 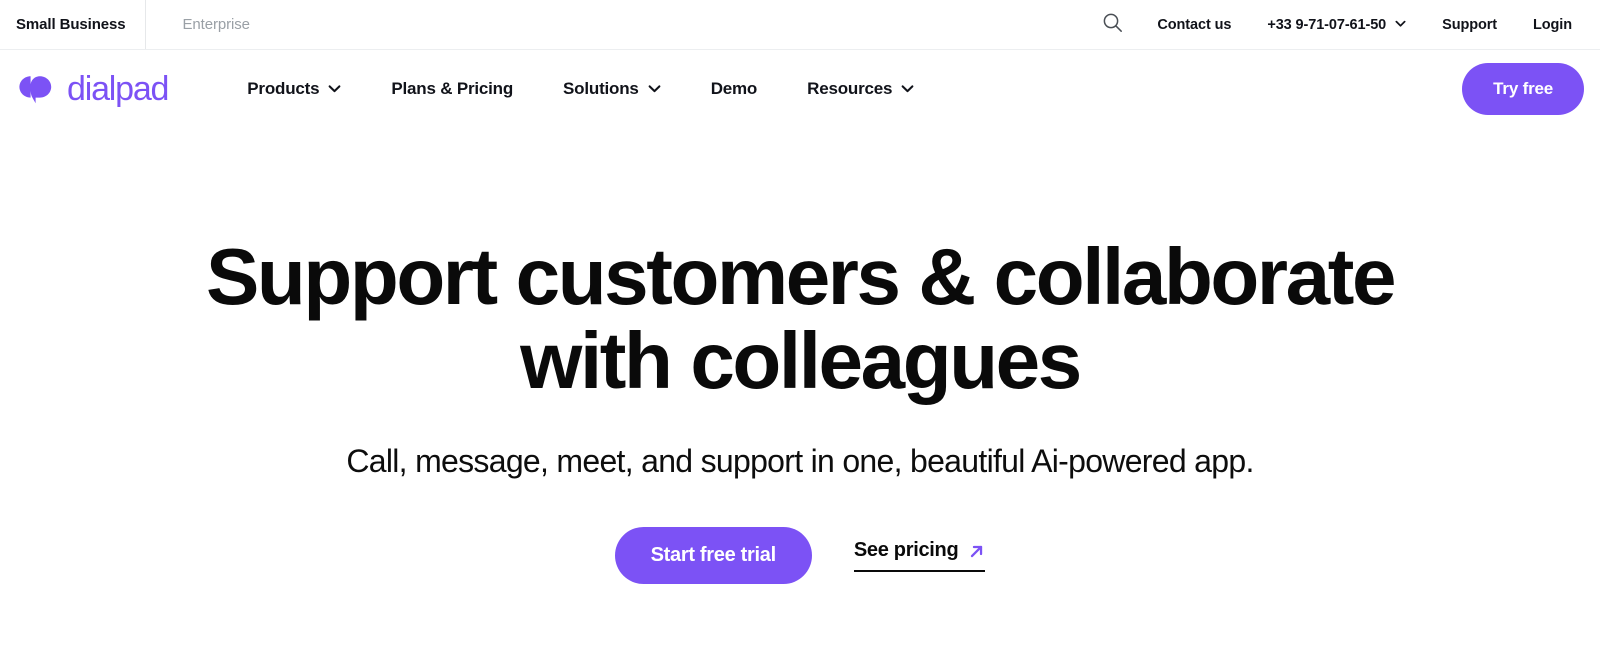 I want to click on utility-link-support: Support, so click(x=1469, y=25).